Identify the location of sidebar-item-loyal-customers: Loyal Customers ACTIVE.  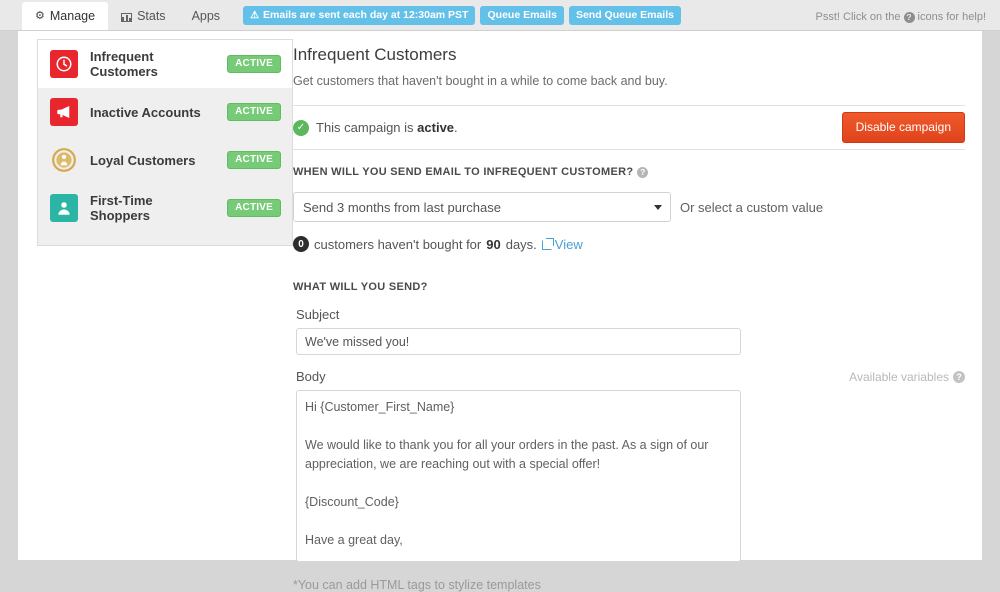
(165, 160).